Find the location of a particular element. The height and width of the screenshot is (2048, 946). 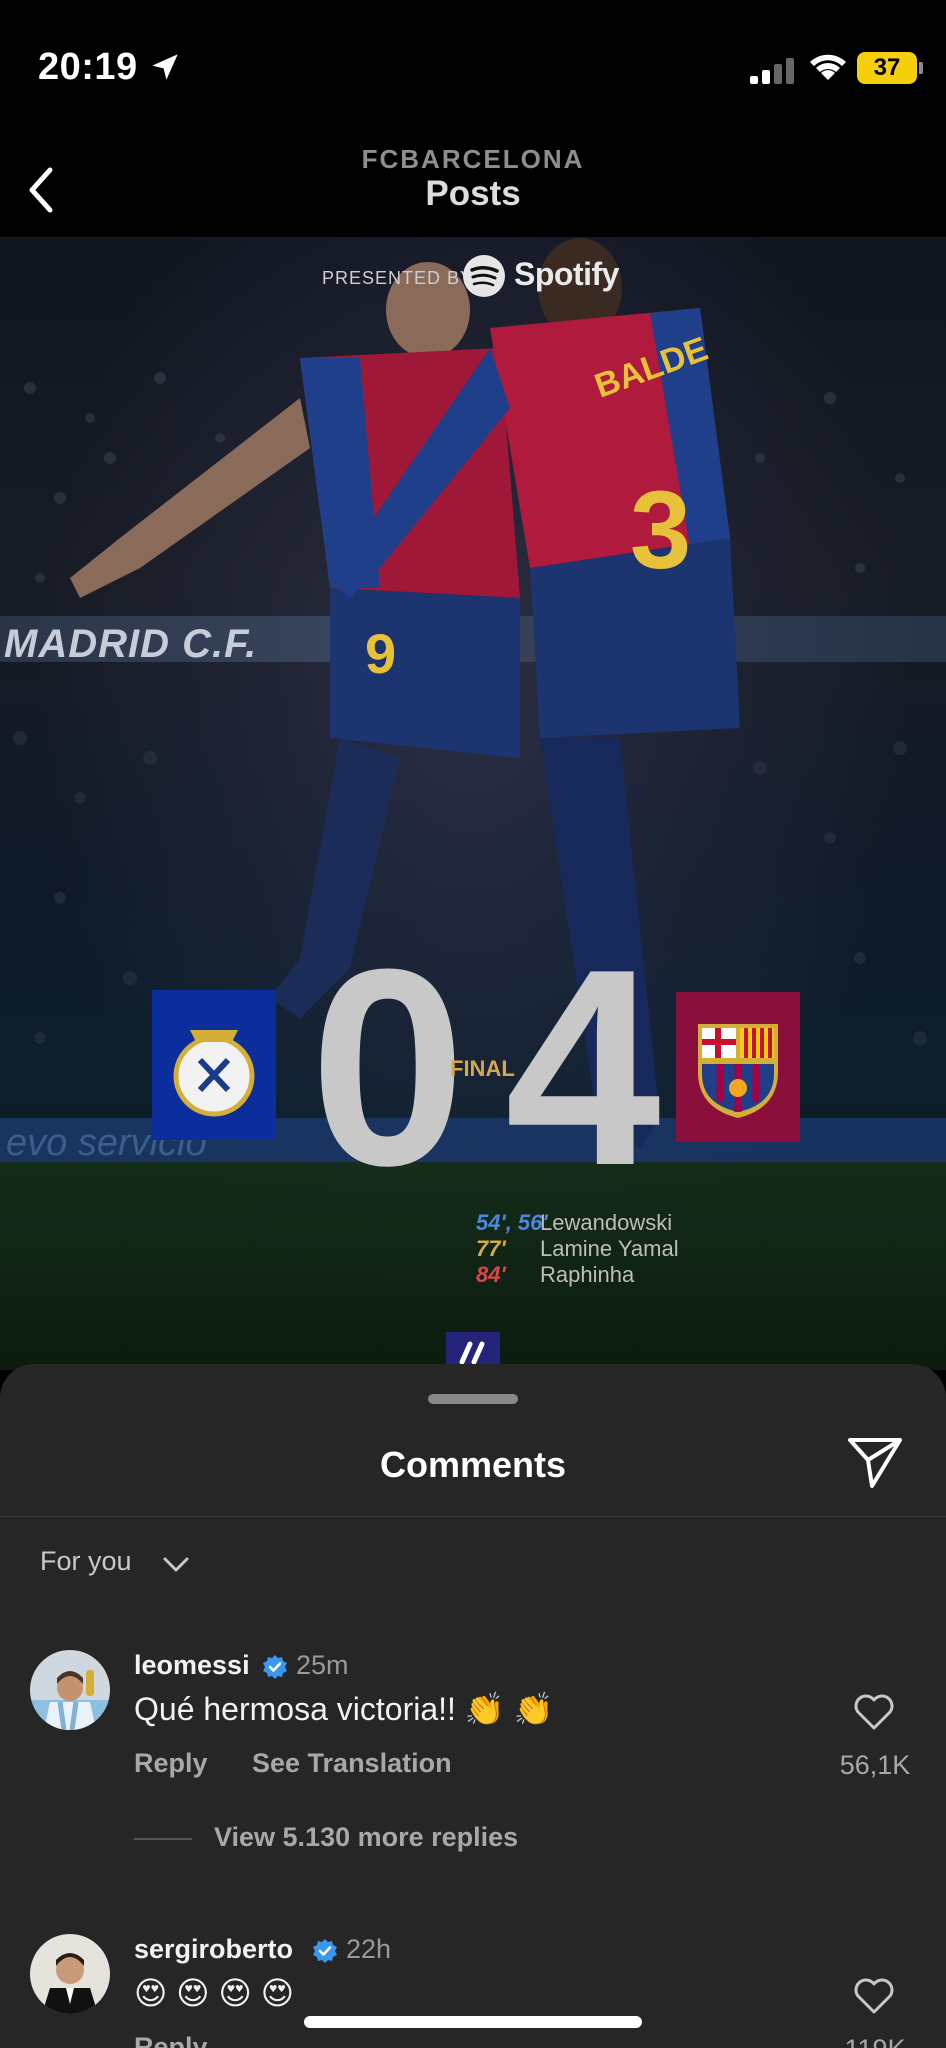

scorer-name: Lewandowski is located at coordinates (606, 1222).